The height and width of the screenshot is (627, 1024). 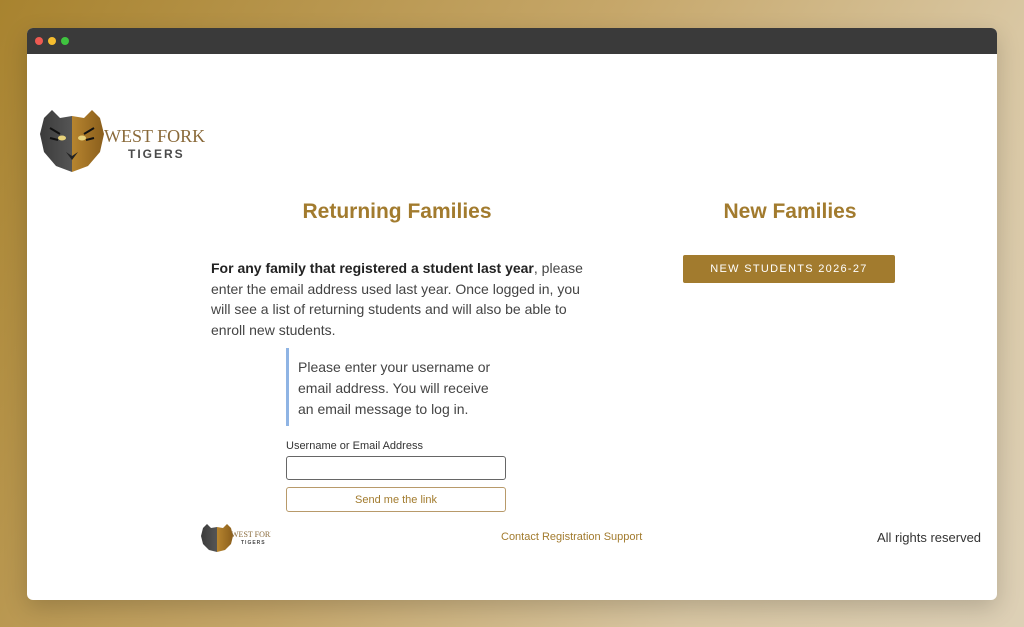 I want to click on maximize-icon, so click(x=65, y=41).